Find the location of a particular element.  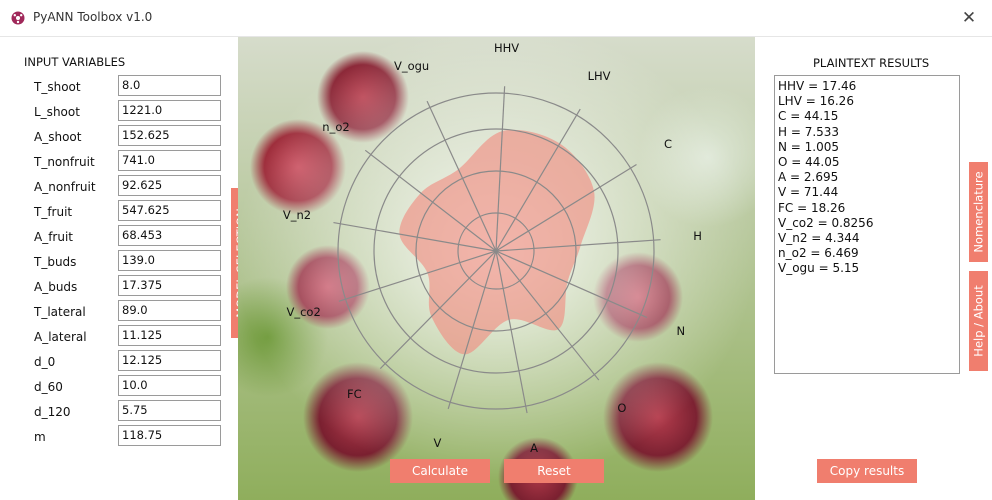

radar-axis-label: n_o2 is located at coordinates (336, 126).